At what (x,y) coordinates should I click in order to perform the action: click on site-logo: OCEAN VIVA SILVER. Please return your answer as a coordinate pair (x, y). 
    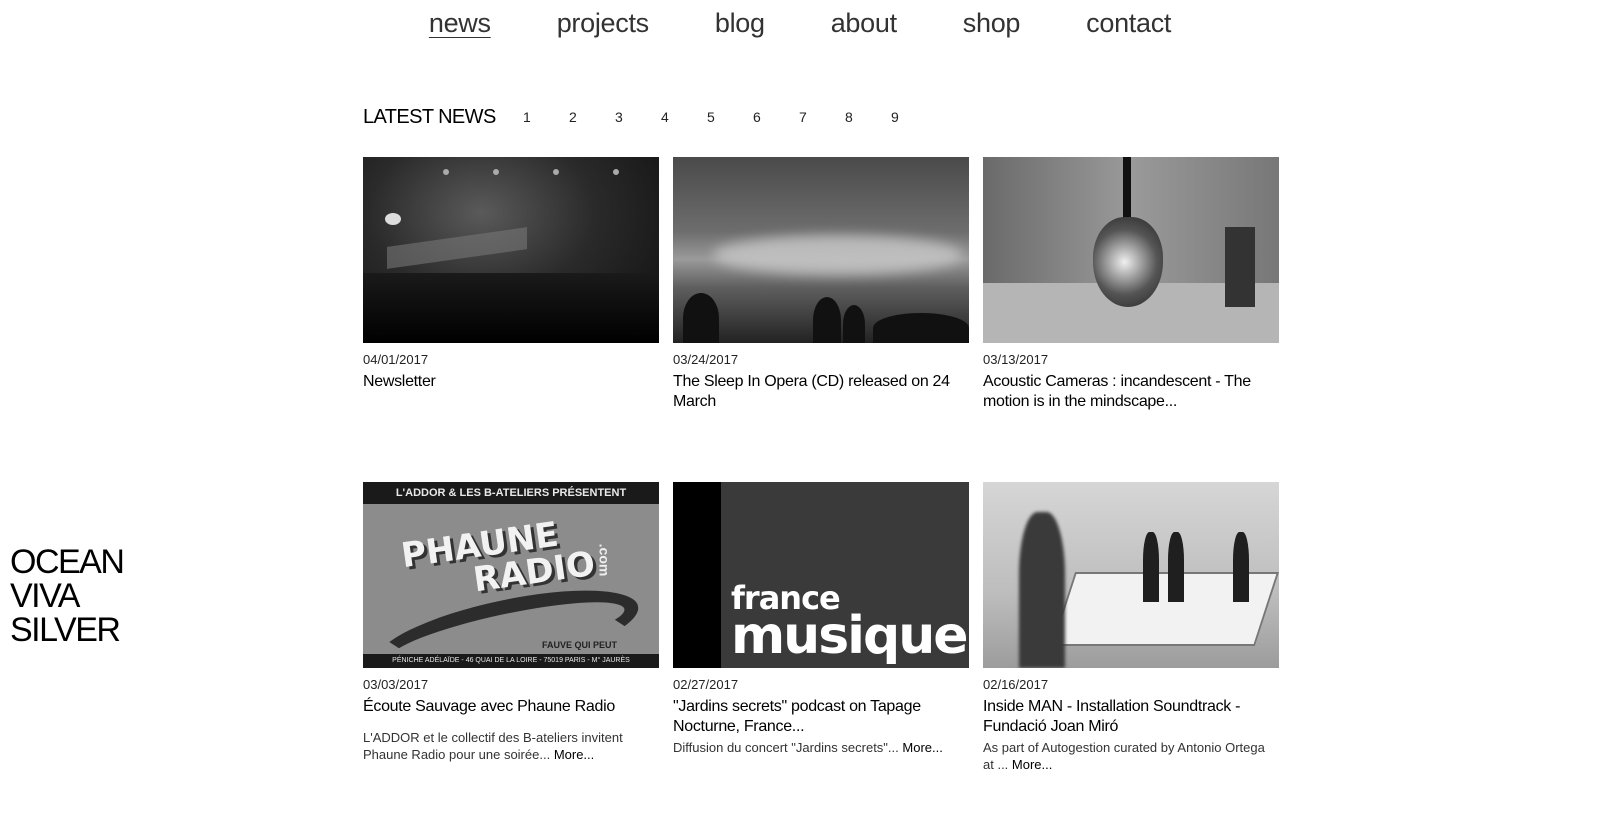
    Looking at the image, I should click on (67, 596).